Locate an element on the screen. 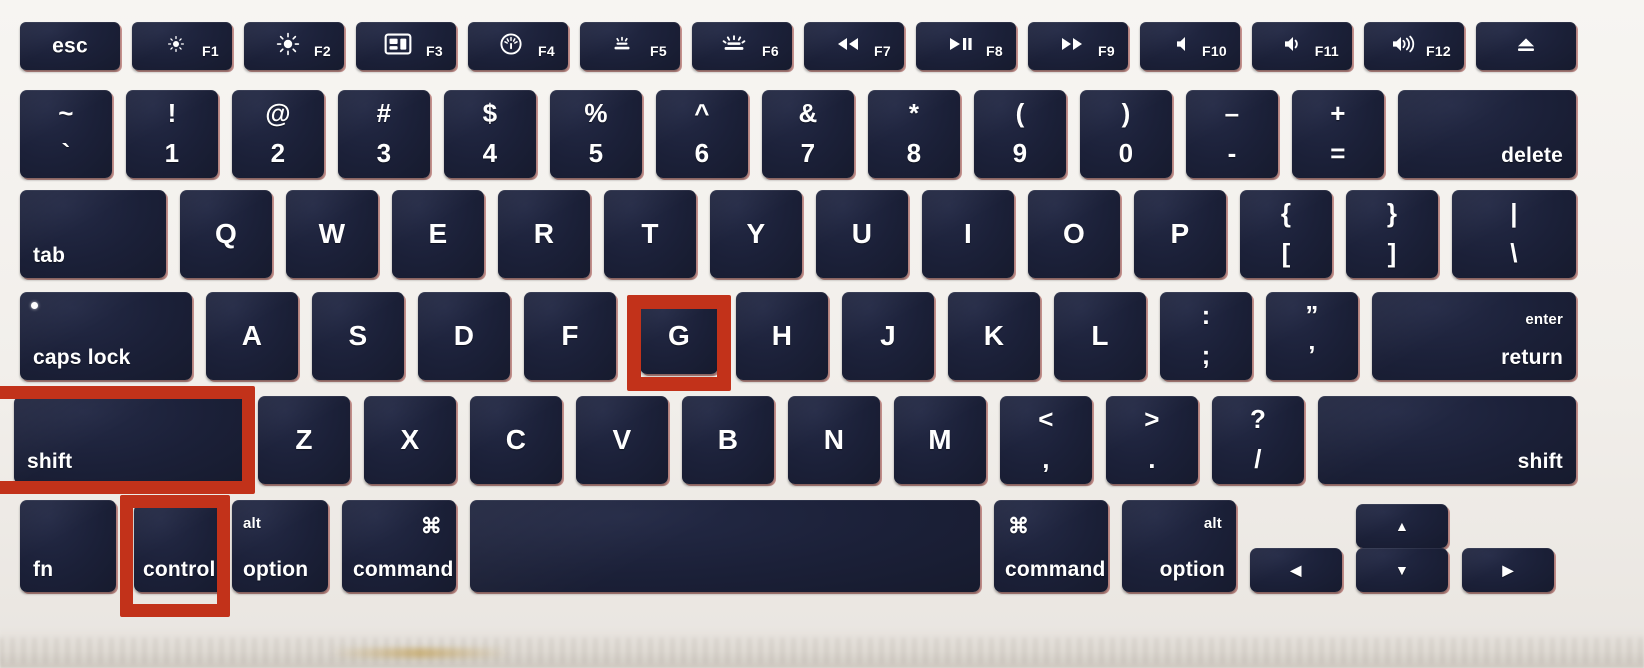  key-f10: F10 is located at coordinates (1190, 46).